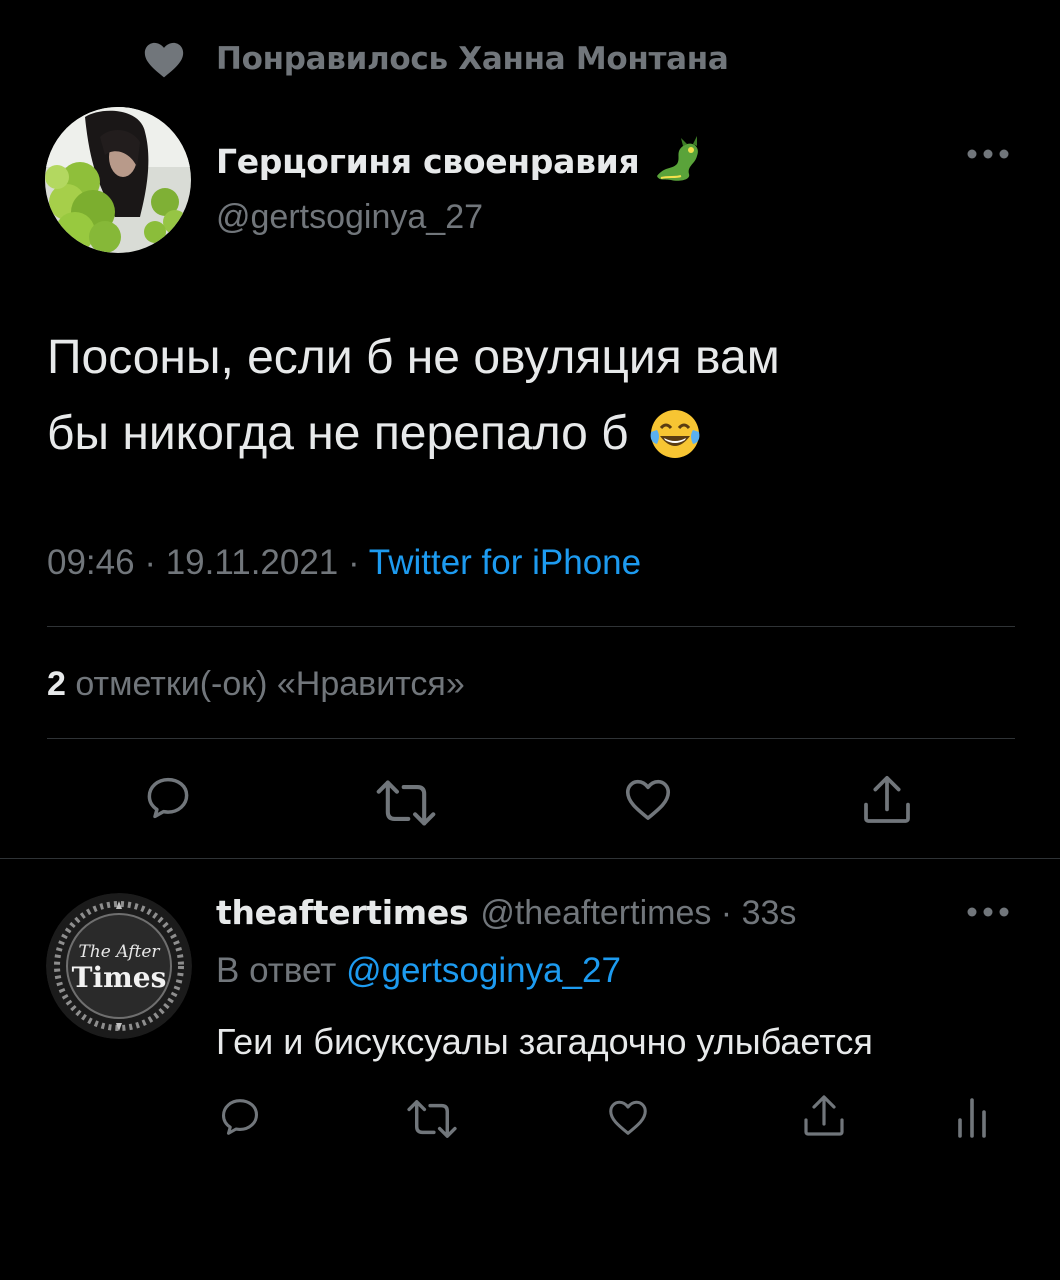 The image size is (1060, 1280). What do you see at coordinates (461, 186) in the screenshot?
I see `tweet-author: Герцогиня своенравия @gertsoginya_27` at bounding box center [461, 186].